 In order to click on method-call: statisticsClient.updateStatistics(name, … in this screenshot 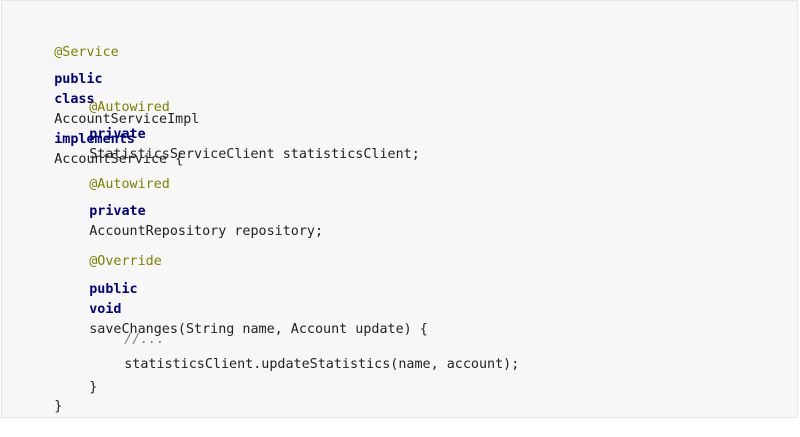, I will do `click(322, 364)`.